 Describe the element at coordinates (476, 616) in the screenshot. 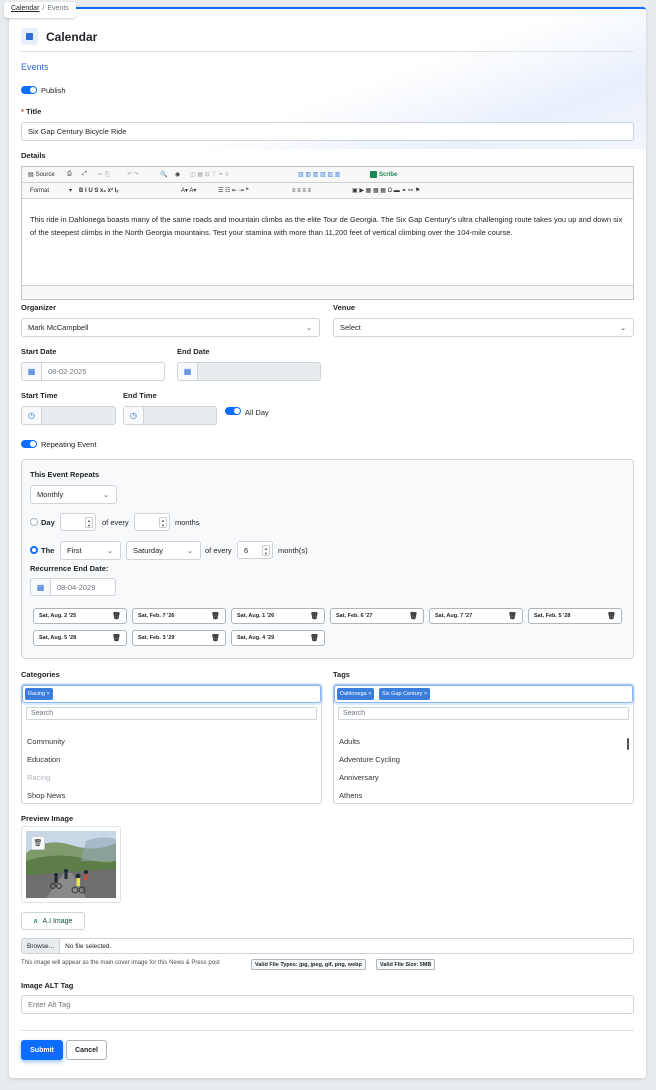

I see `occurrence-chip: Sat, Aug. 7 '27 🗑` at that location.